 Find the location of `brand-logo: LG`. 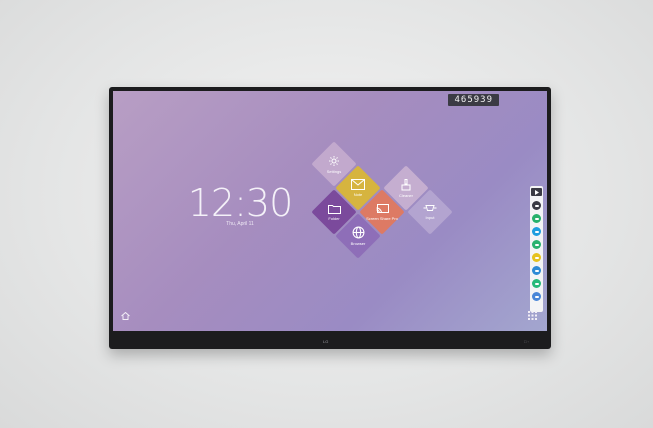

brand-logo: LG is located at coordinates (326, 341).